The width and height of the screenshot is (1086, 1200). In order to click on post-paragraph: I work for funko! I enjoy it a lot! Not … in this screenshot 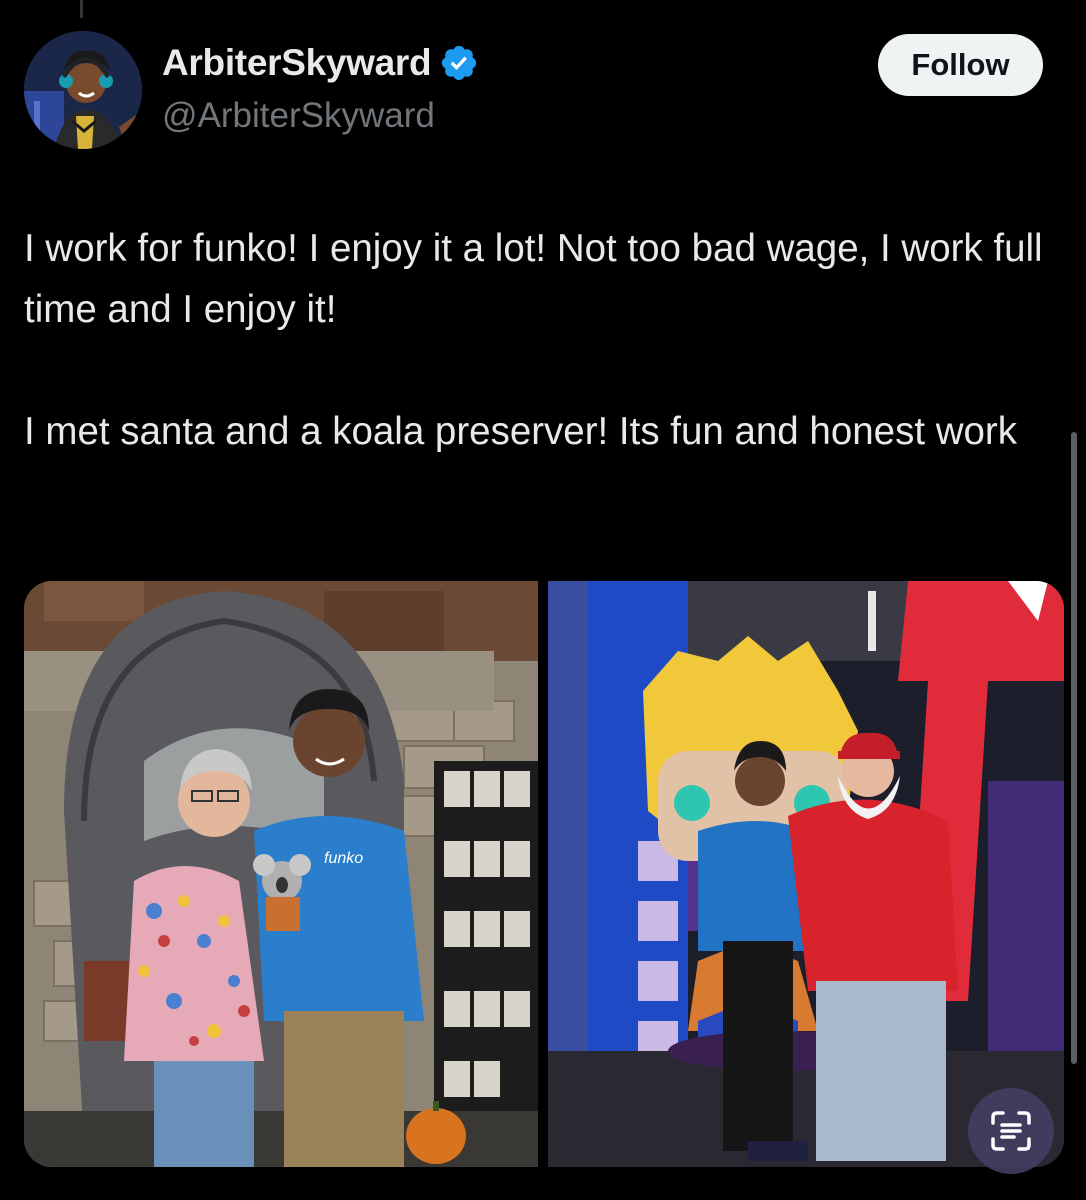, I will do `click(533, 279)`.